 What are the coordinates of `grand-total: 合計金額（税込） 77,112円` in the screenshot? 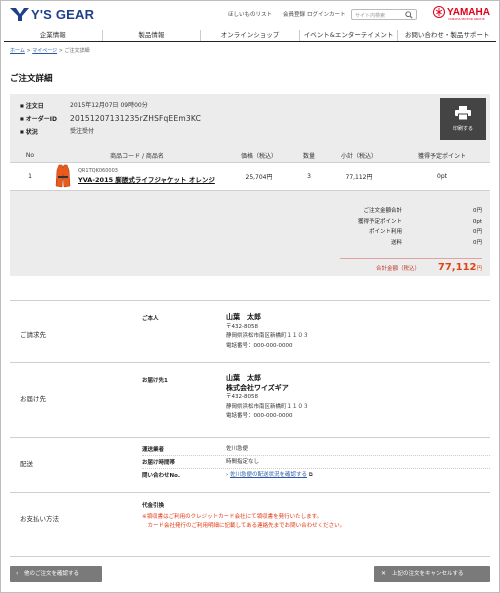 It's located at (411, 265).